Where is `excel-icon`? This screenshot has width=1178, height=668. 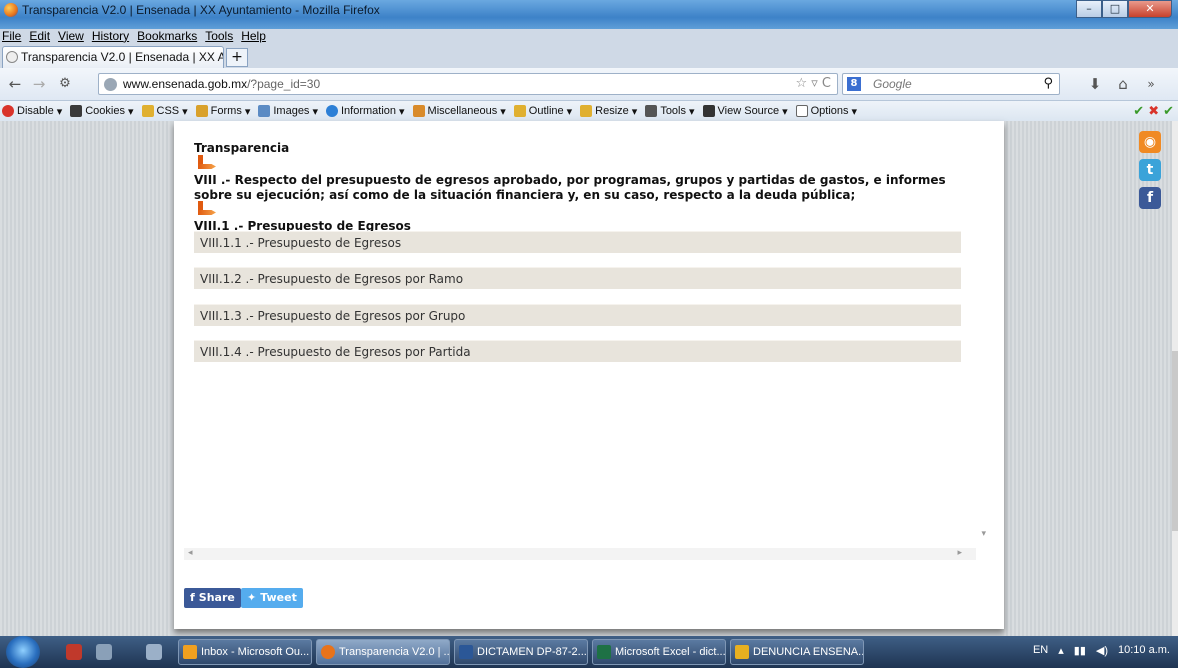
excel-icon is located at coordinates (604, 652).